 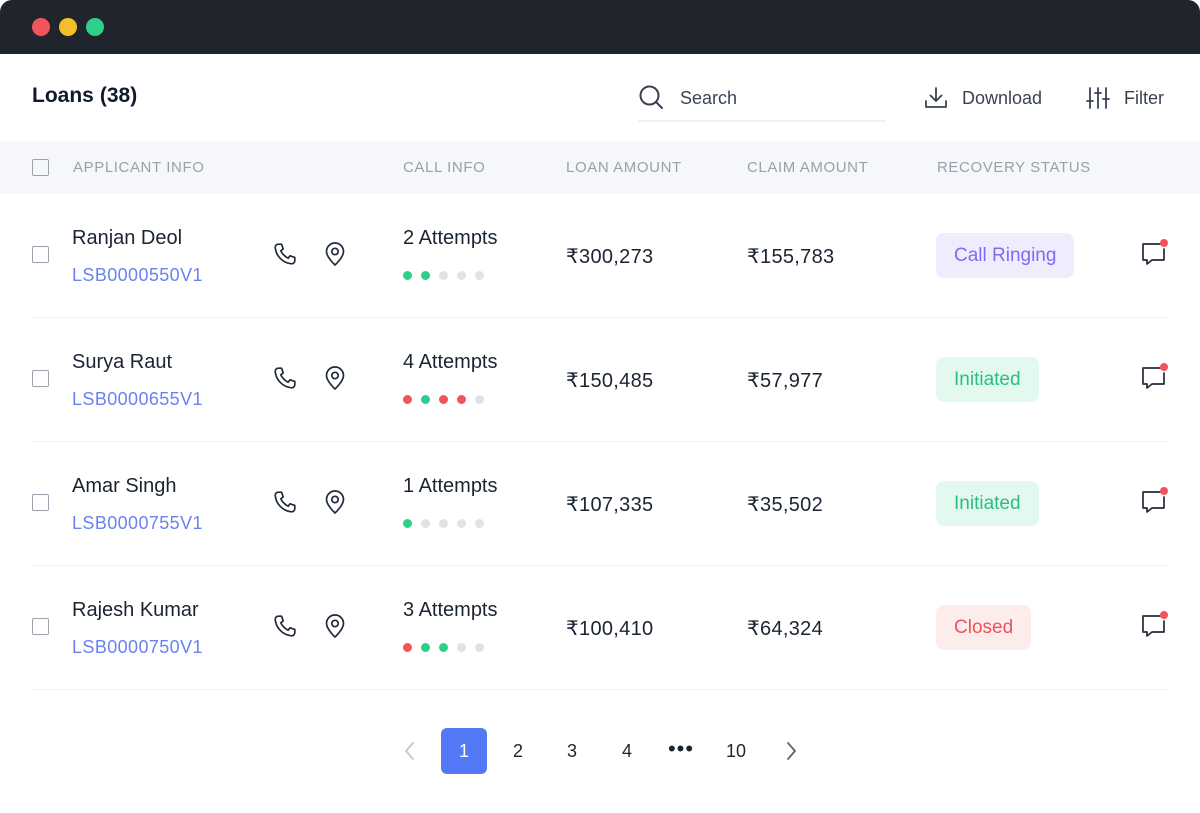 I want to click on download-label: Download, so click(x=1002, y=97).